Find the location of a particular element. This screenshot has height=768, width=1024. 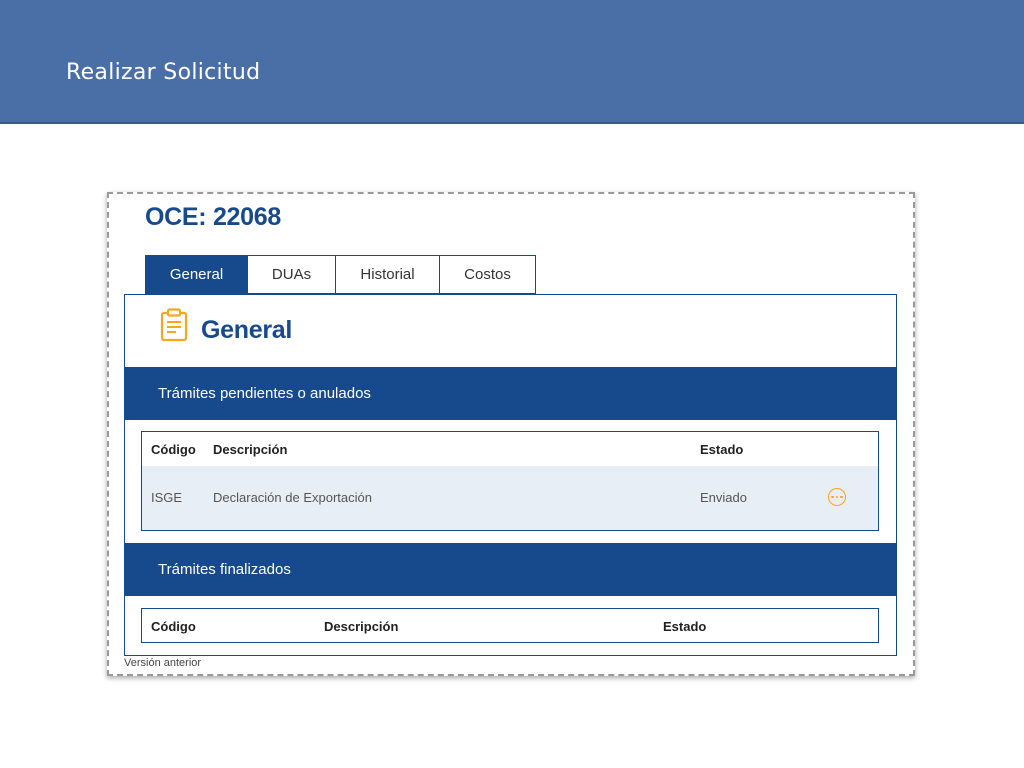

tab-general: General is located at coordinates (196, 274).